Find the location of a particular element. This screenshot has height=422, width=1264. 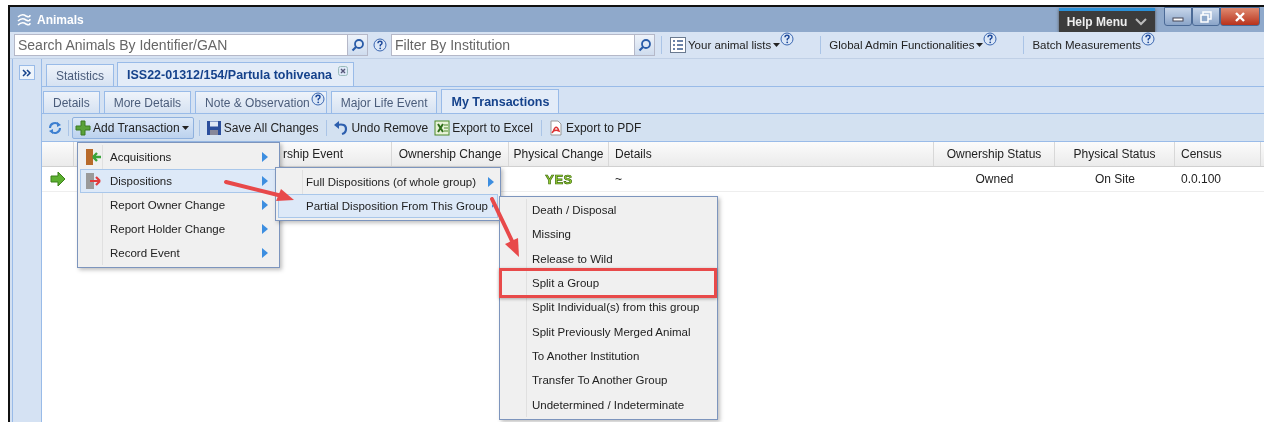

spreadsheet-icon is located at coordinates (442, 127).